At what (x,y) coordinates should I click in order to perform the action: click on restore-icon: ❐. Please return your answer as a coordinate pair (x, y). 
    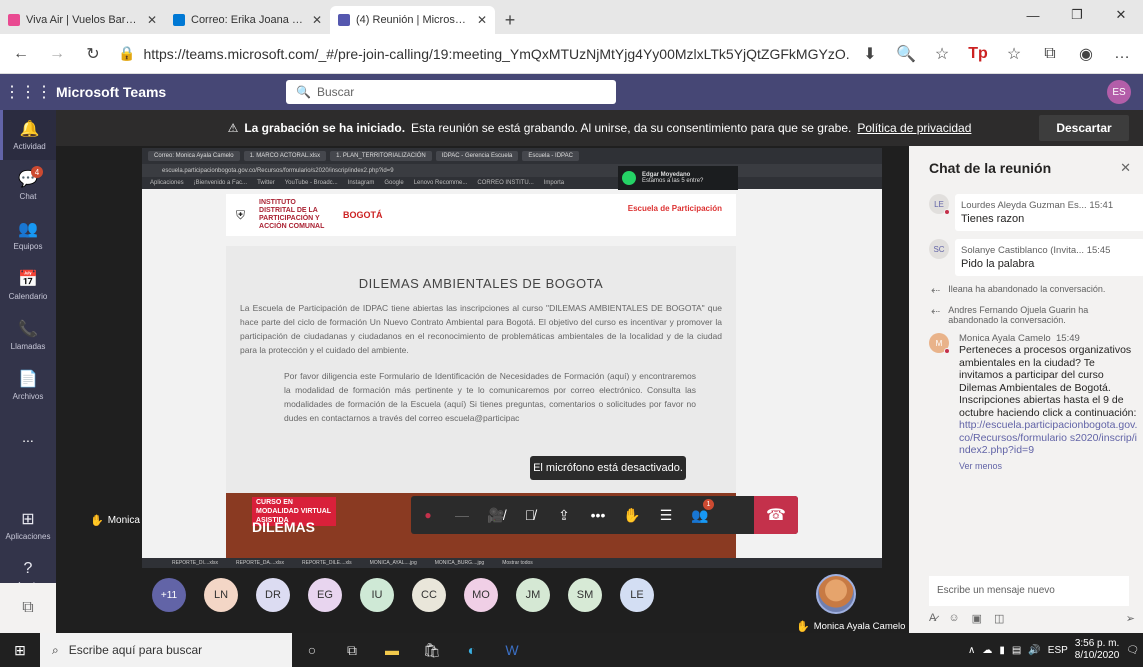
    Looking at the image, I should click on (1077, 15).